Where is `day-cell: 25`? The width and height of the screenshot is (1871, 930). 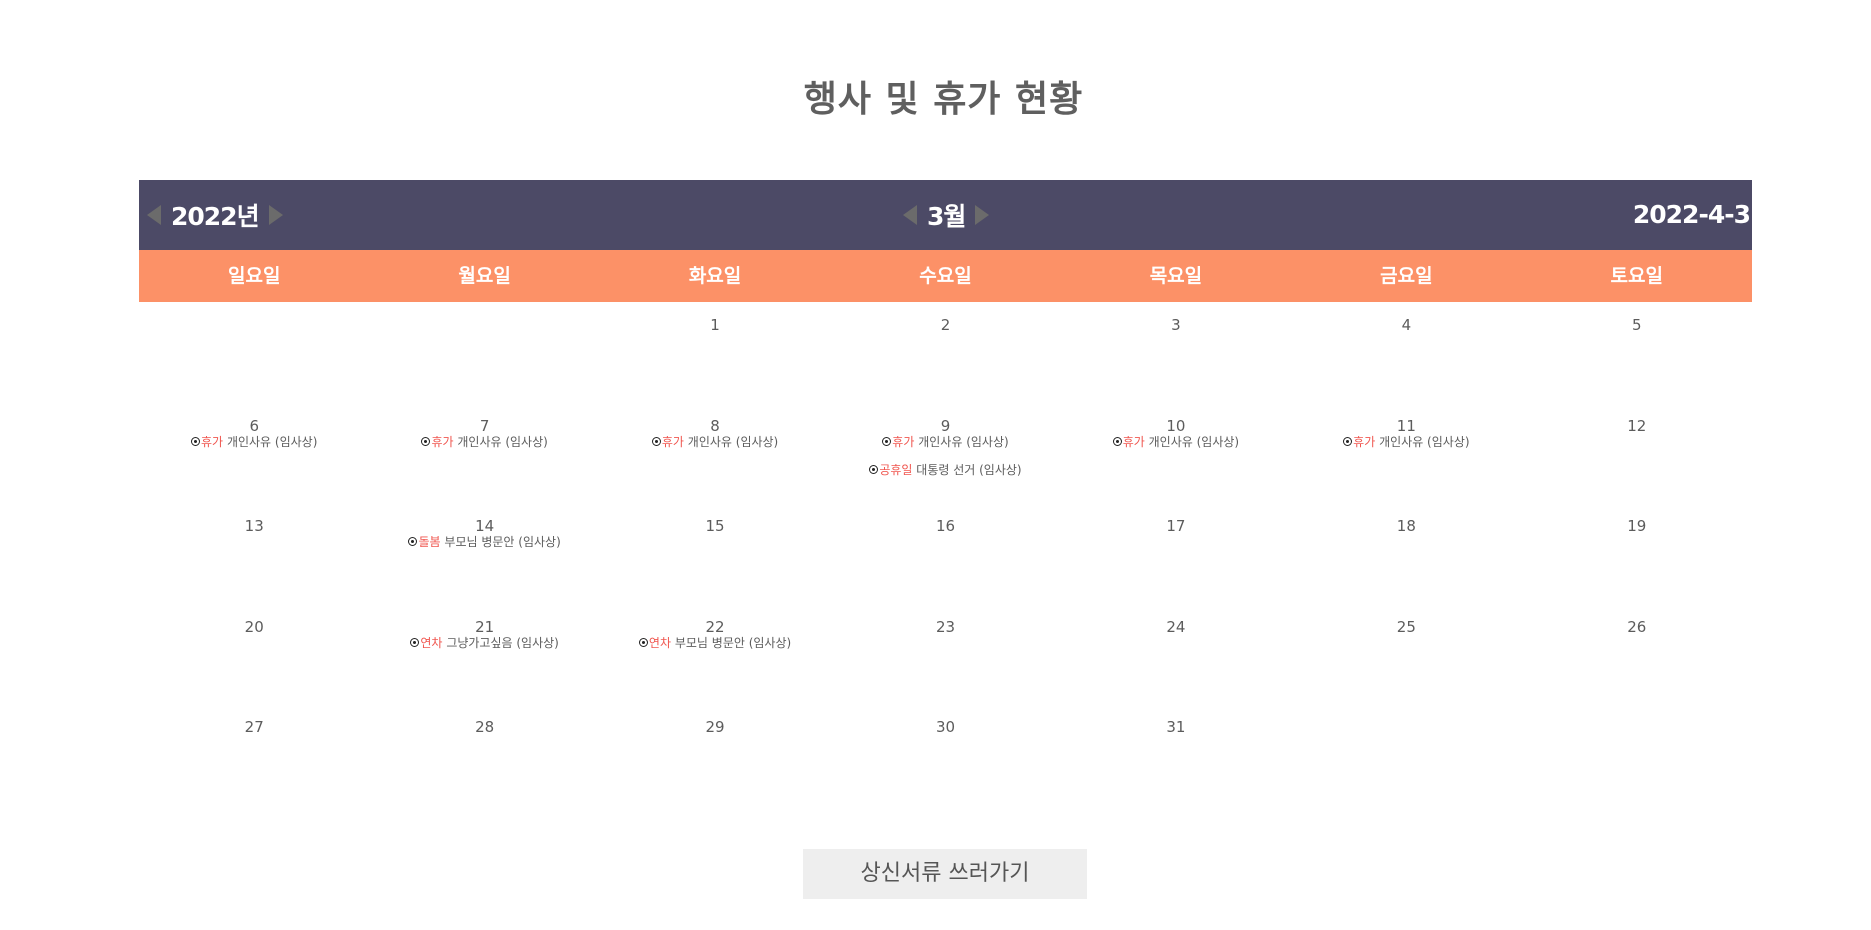 day-cell: 25 is located at coordinates (1406, 654).